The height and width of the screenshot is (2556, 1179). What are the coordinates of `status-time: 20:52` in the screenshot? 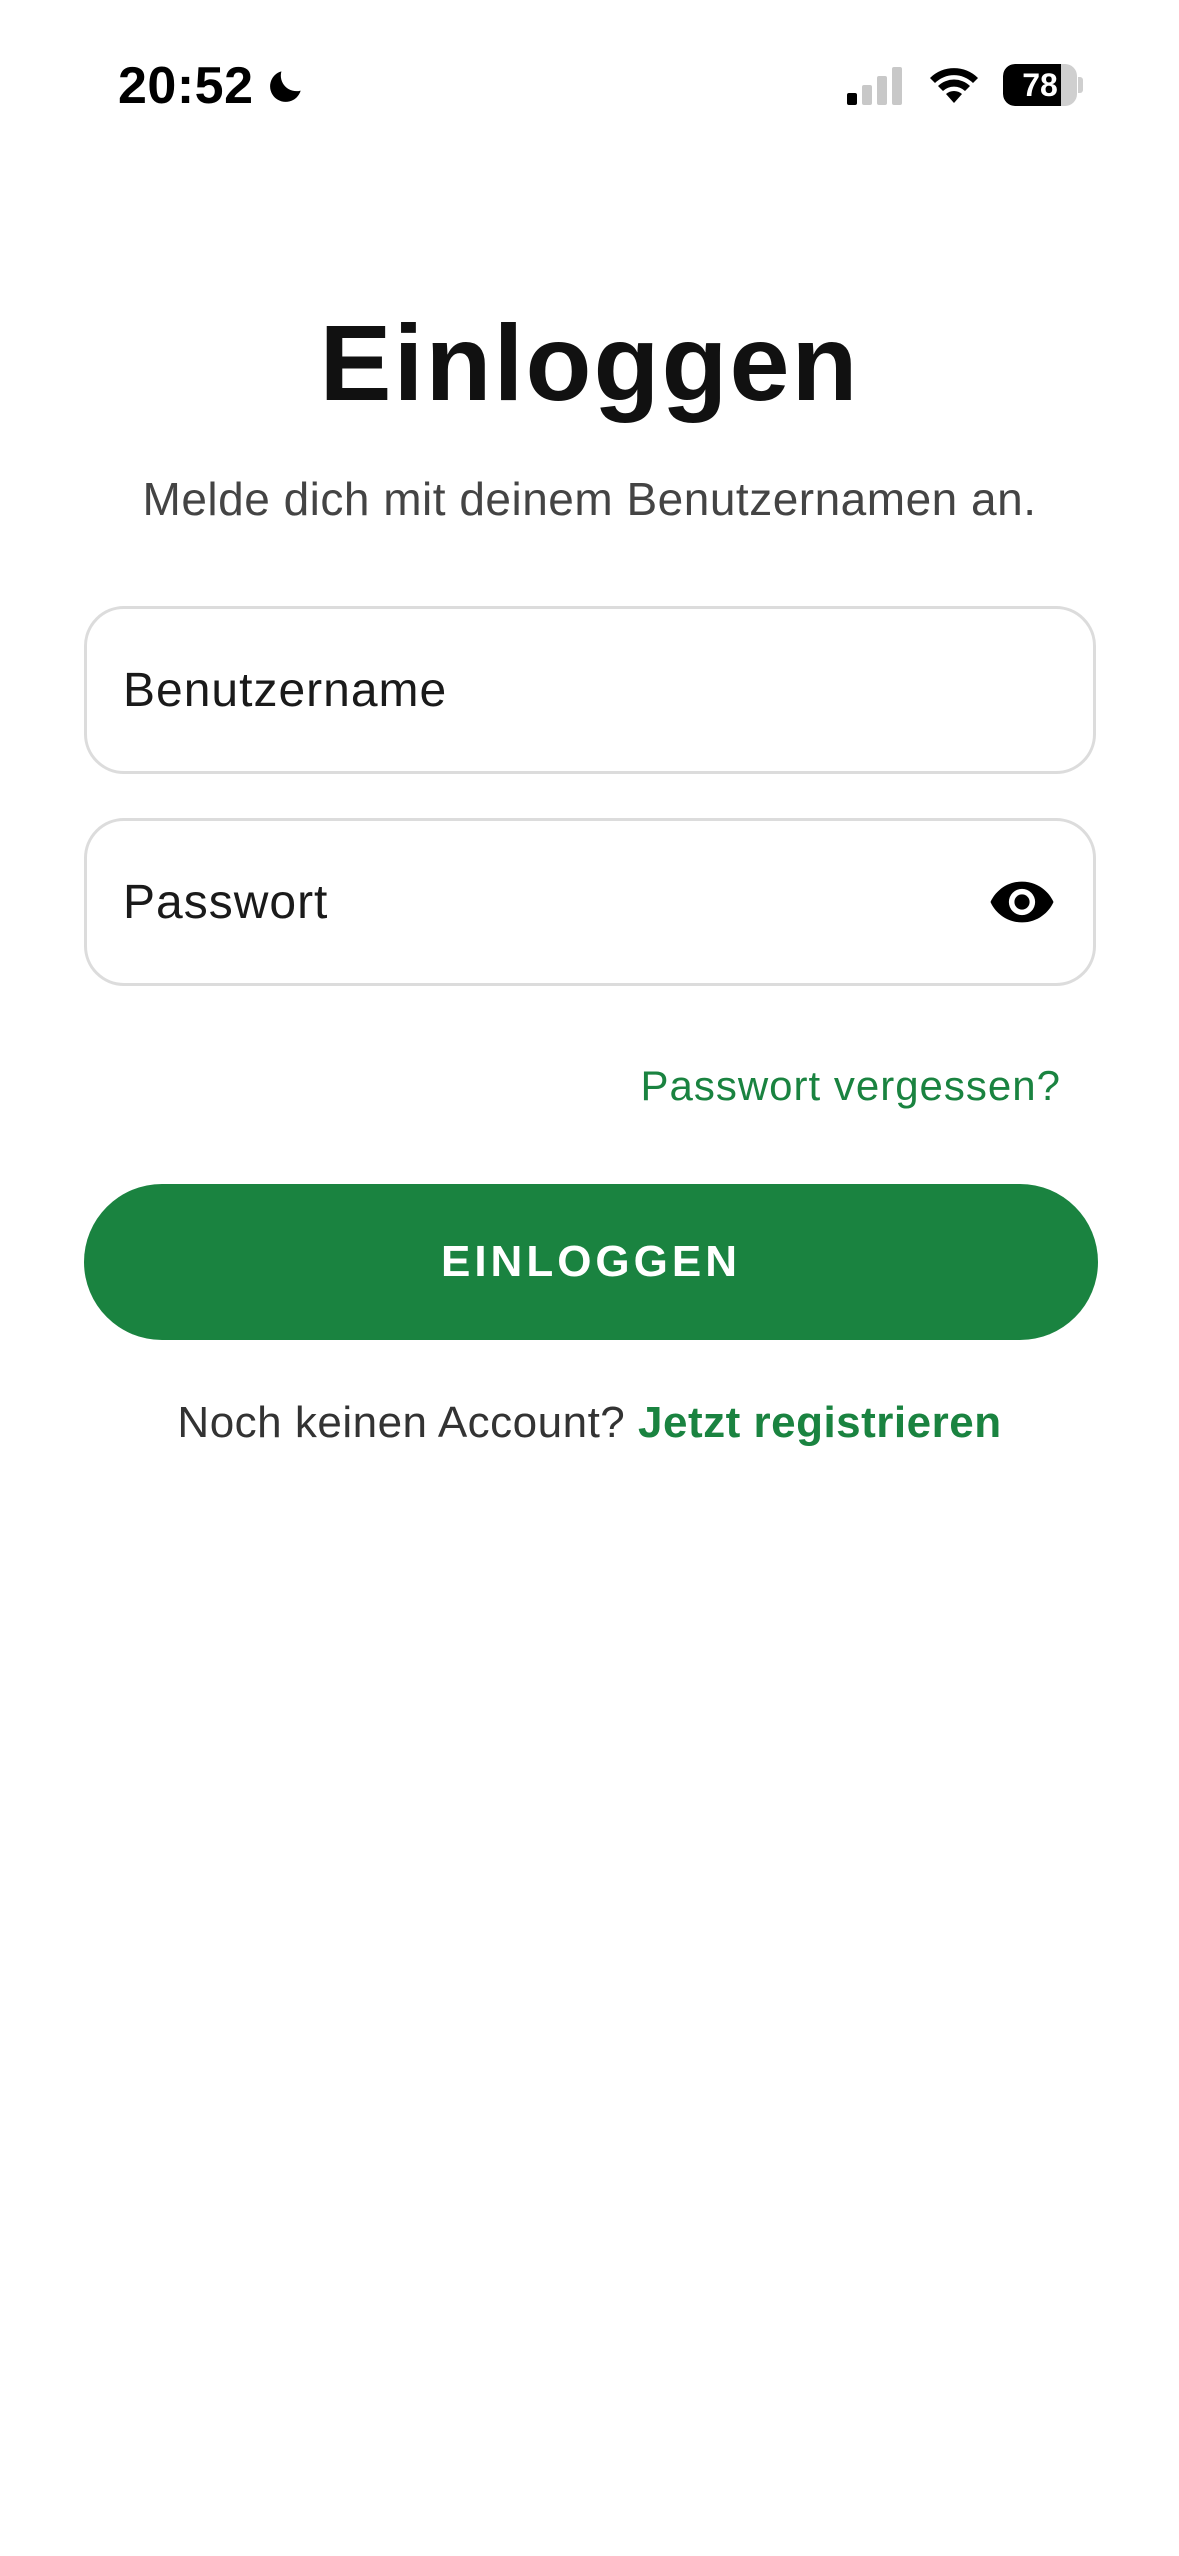 It's located at (213, 86).